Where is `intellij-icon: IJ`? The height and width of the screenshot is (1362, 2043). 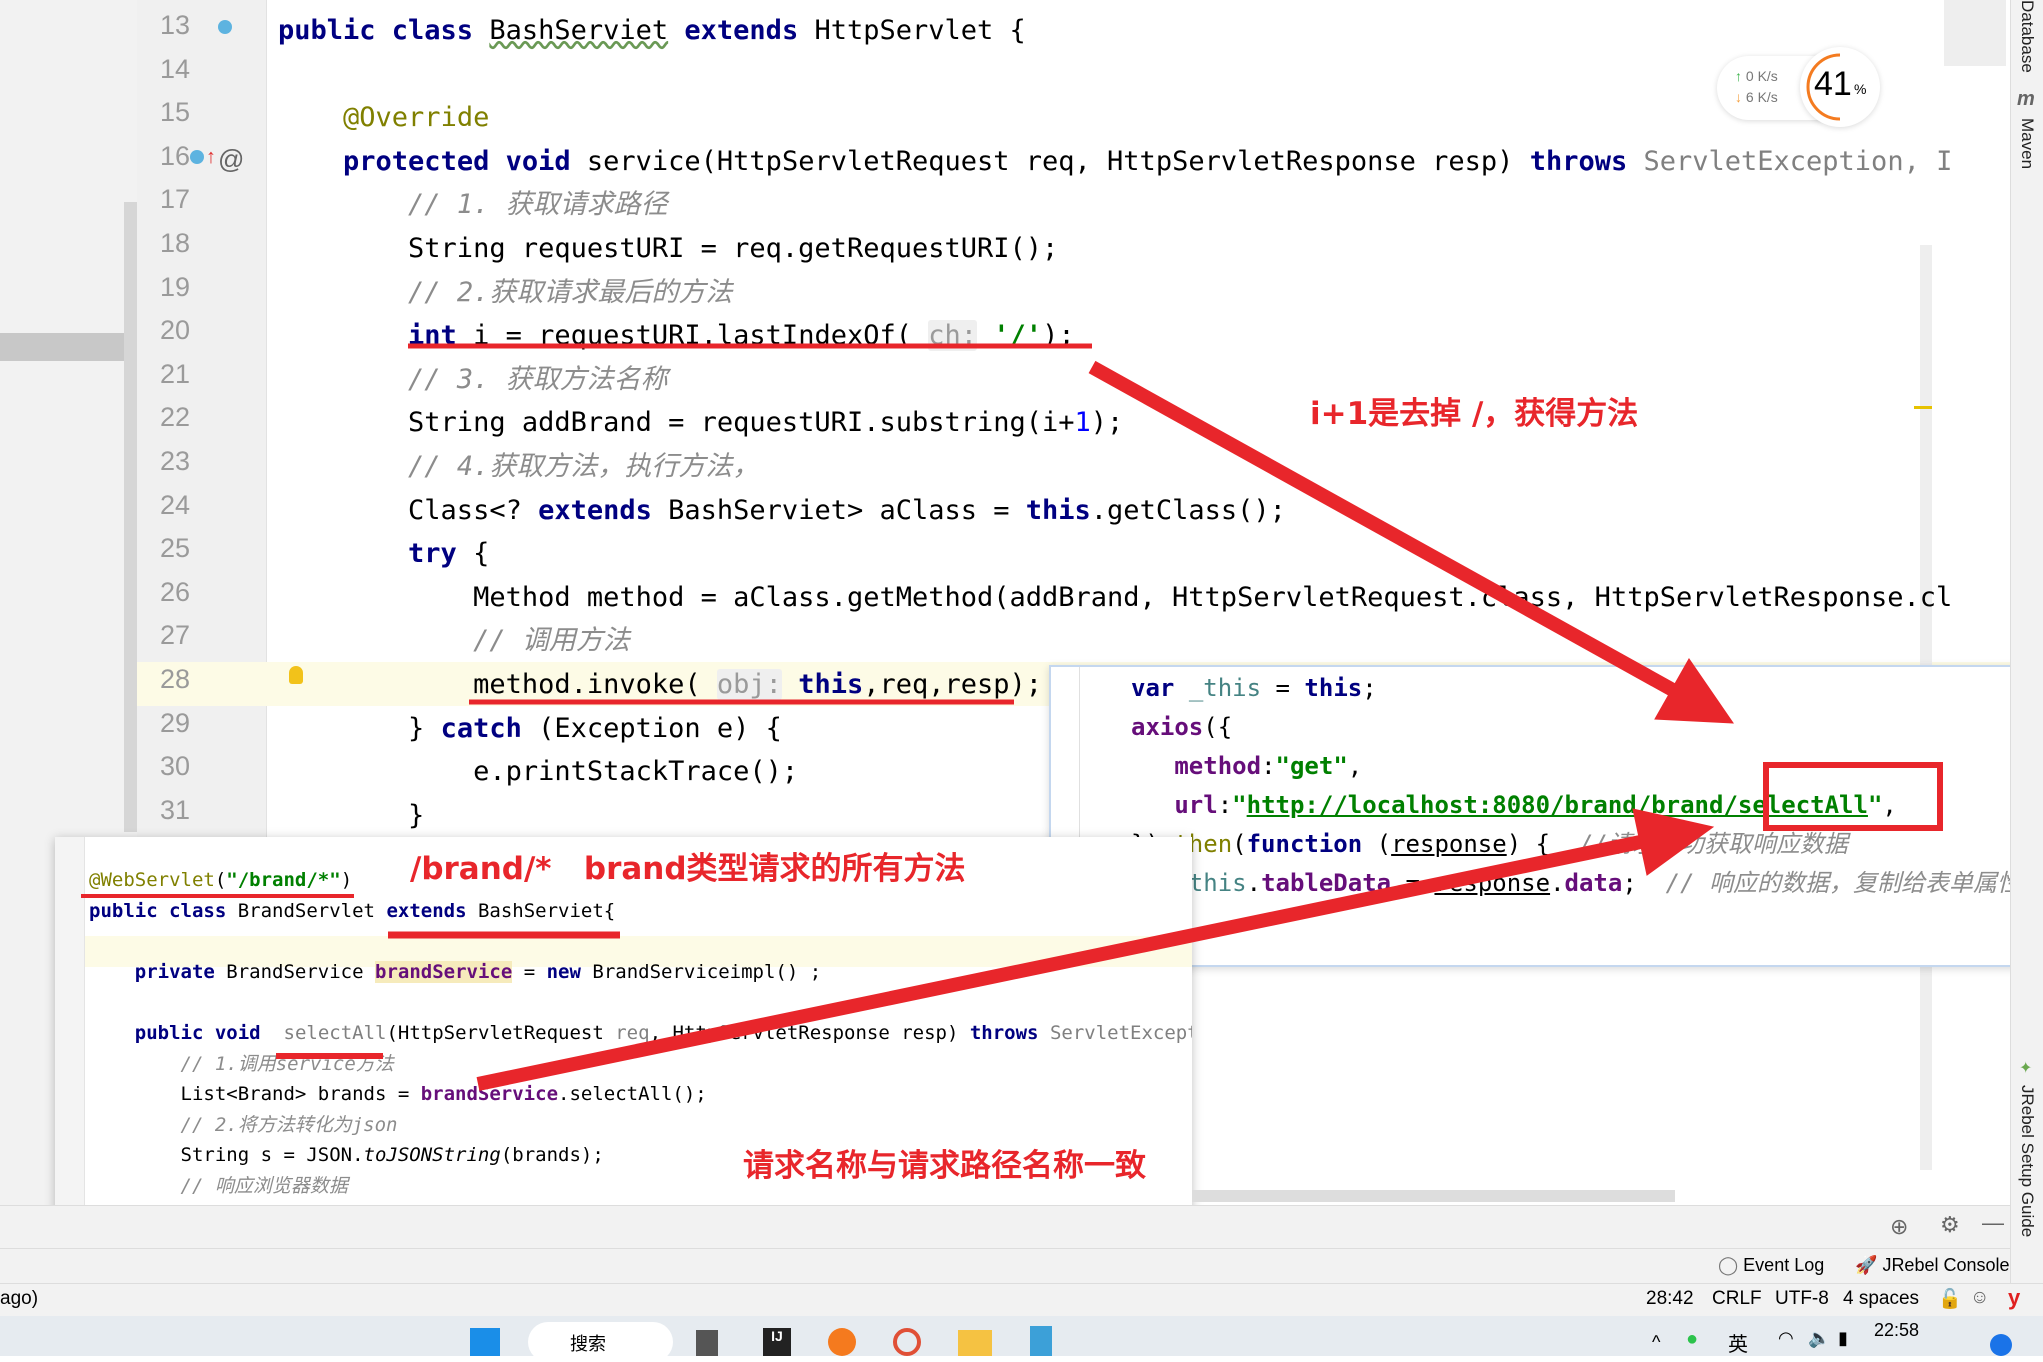 intellij-icon: IJ is located at coordinates (777, 1342).